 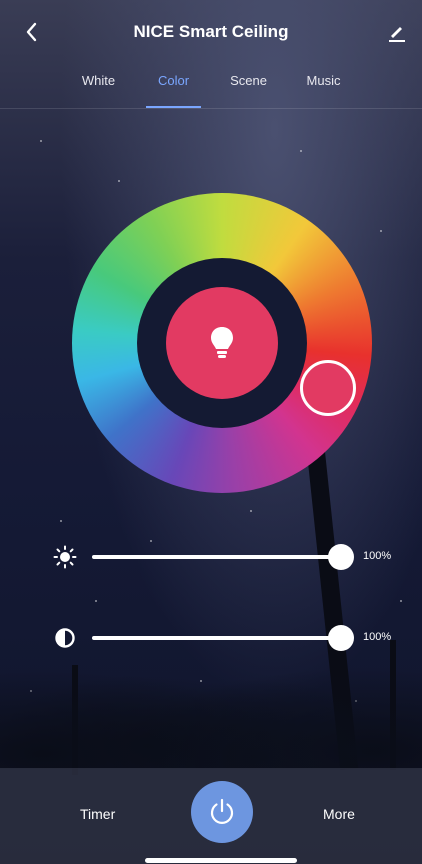 I want to click on home-indicator, so click(x=221, y=860).